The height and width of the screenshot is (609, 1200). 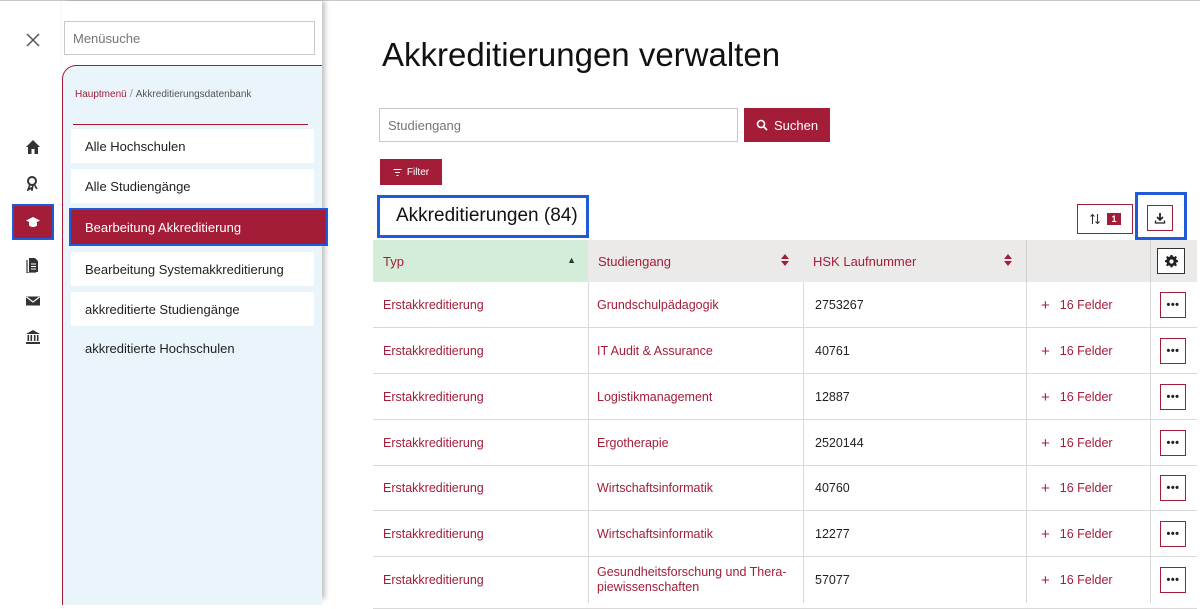 What do you see at coordinates (697, 397) in the screenshot?
I see `cell-studiengang-link: Logistikmanagement` at bounding box center [697, 397].